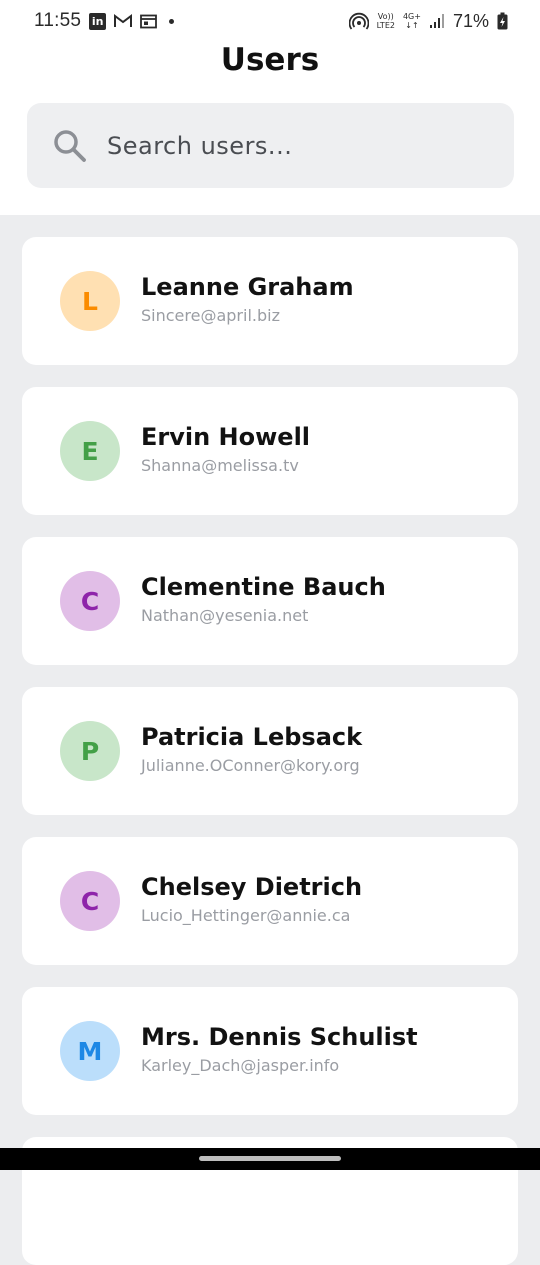  What do you see at coordinates (220, 465) in the screenshot?
I see `user-email: Shanna@melissa.tv` at bounding box center [220, 465].